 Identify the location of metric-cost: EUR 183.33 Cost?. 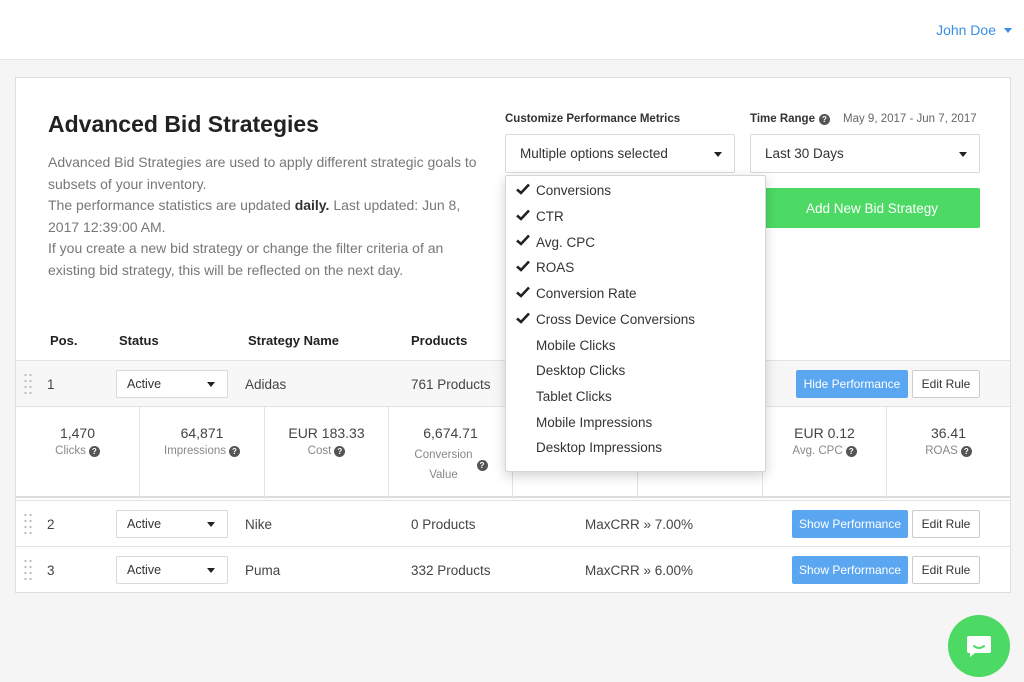
(327, 453).